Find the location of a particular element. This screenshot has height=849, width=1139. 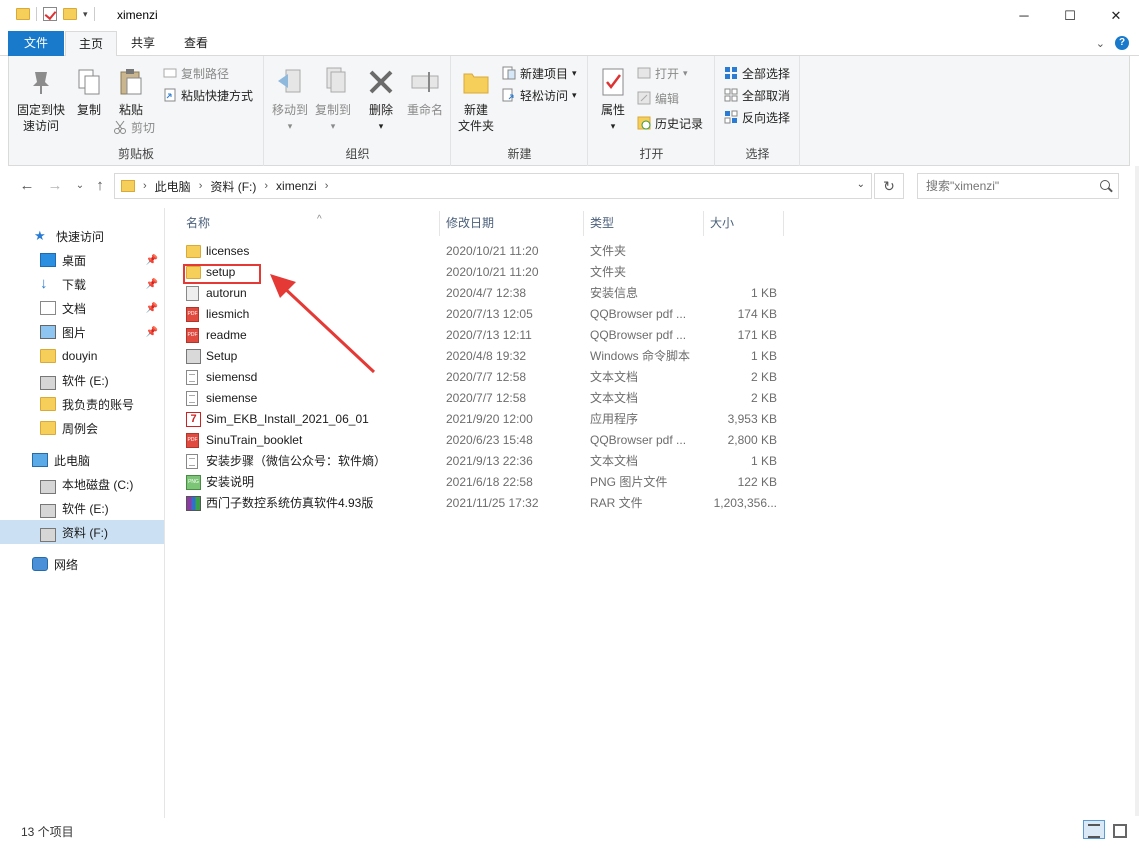

tab-file: 文件 is located at coordinates (36, 43).